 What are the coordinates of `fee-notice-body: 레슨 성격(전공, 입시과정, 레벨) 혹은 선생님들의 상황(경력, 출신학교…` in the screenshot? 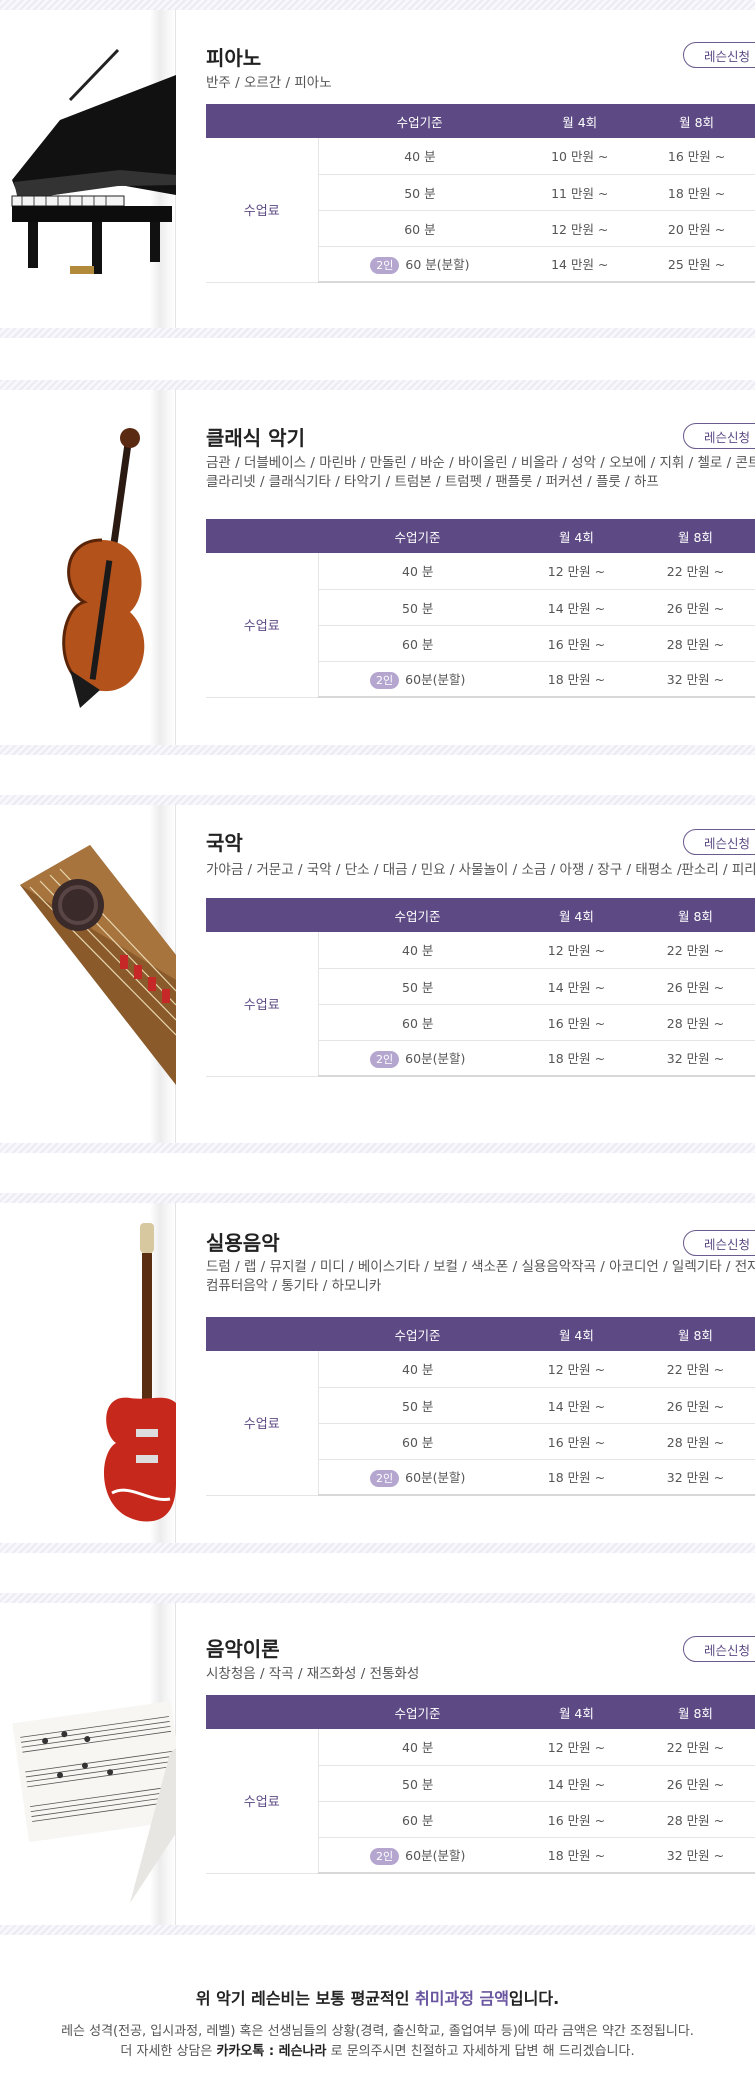 It's located at (377, 2042).